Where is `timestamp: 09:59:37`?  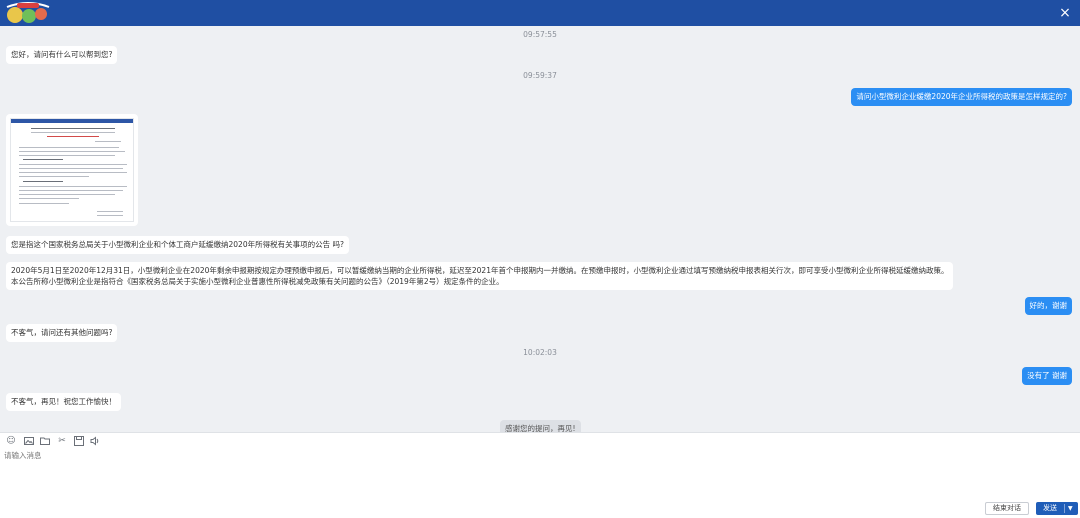
timestamp: 09:59:37 is located at coordinates (540, 75).